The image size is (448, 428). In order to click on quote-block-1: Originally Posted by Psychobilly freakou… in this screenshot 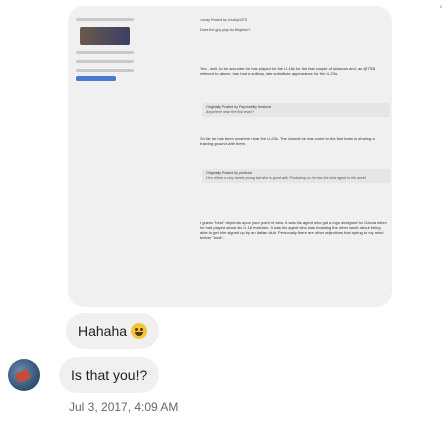, I will do `click(296, 110)`.